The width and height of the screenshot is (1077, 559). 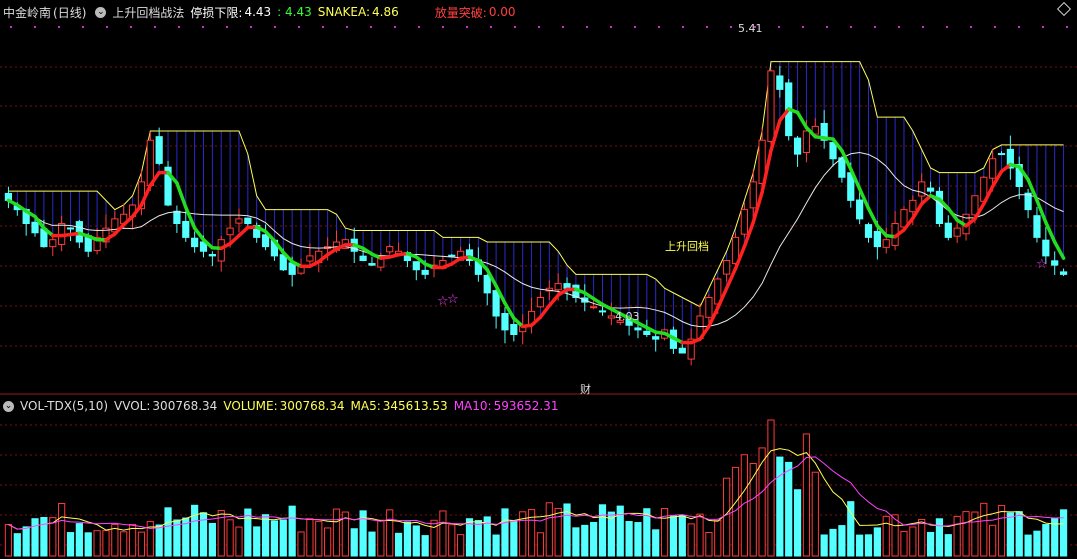 What do you see at coordinates (1042, 264) in the screenshot?
I see `star-icon: ☆` at bounding box center [1042, 264].